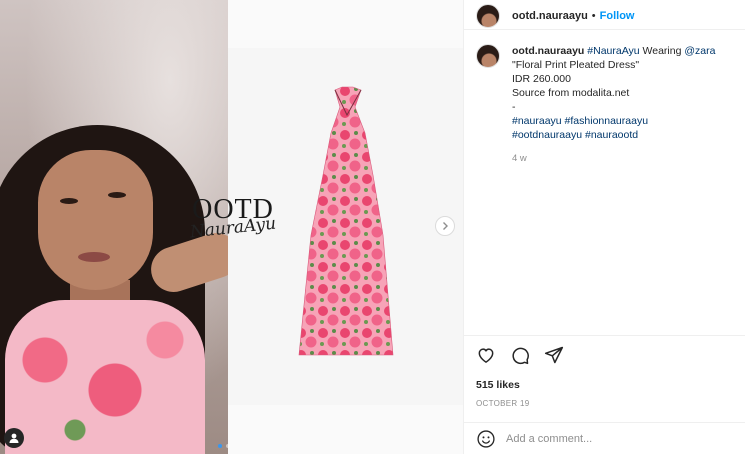 The width and height of the screenshot is (745, 454). What do you see at coordinates (488, 16) in the screenshot?
I see `avatar` at bounding box center [488, 16].